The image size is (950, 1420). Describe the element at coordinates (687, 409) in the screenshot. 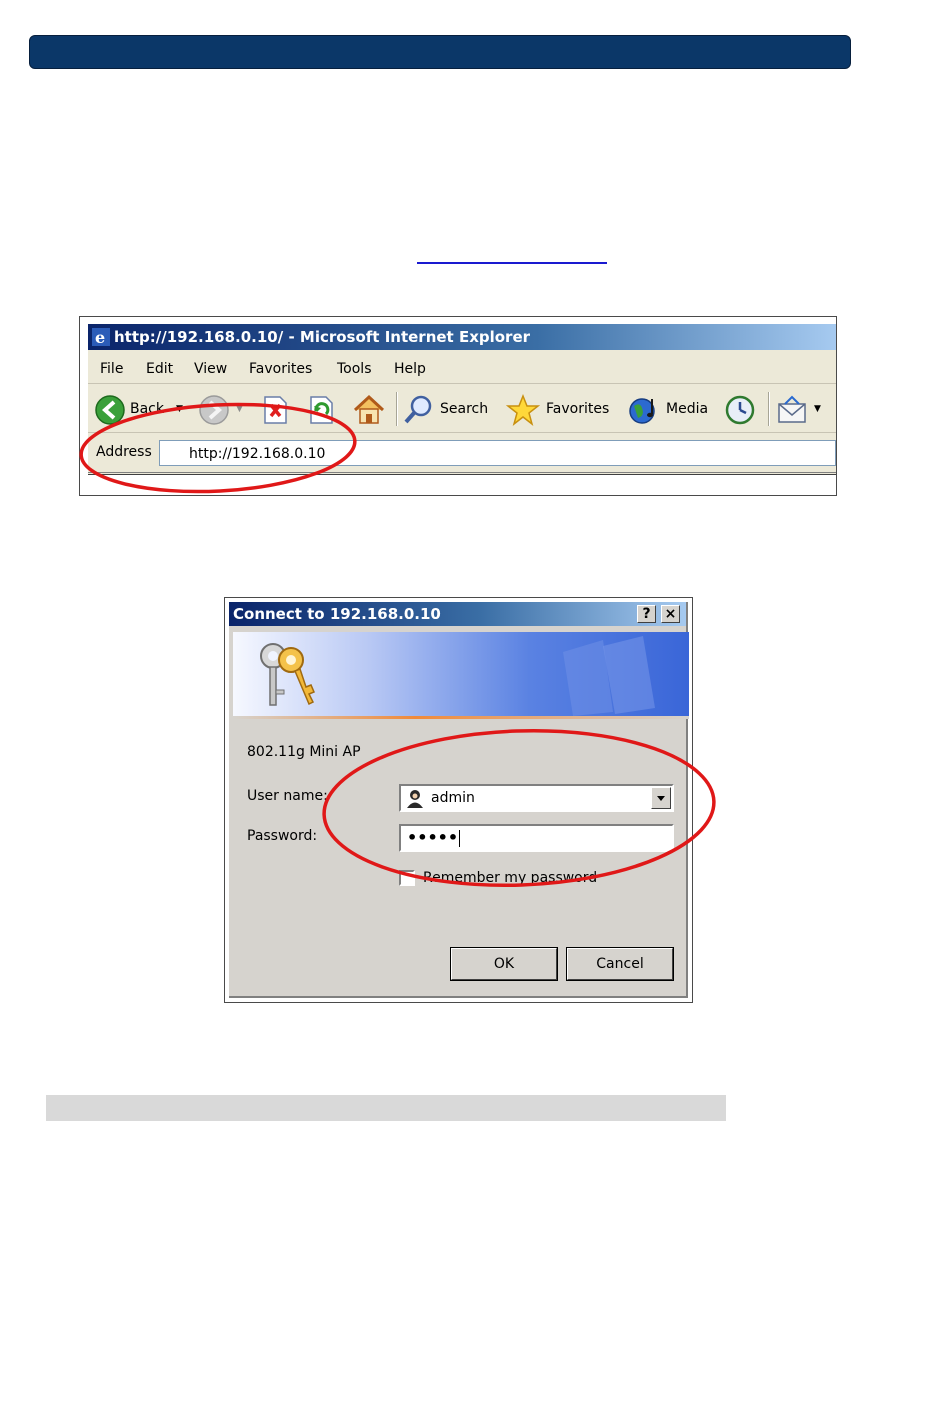

I see `media-label: Media` at that location.